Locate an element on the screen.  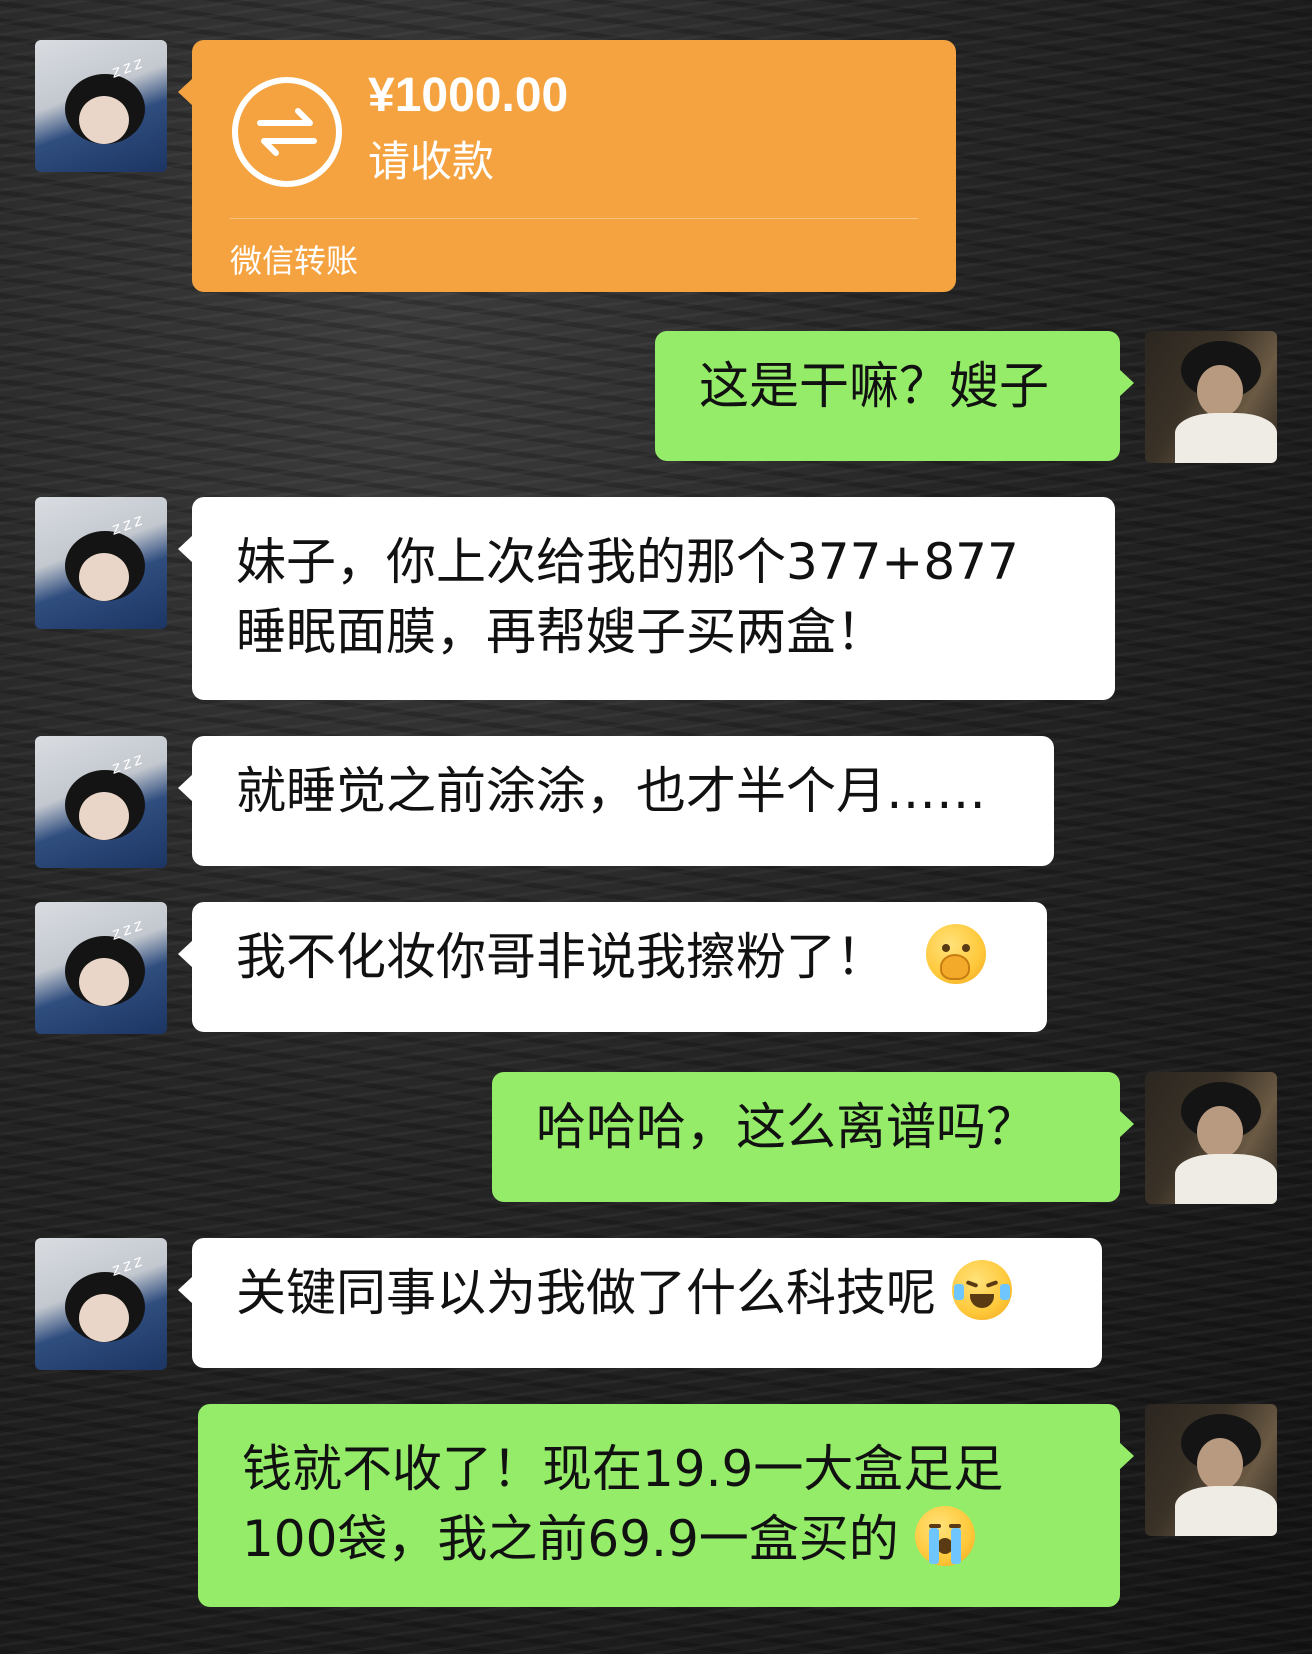
message-bubble-incoming: 关键同事以为我做了什么科技呢 is located at coordinates (640, 1303).